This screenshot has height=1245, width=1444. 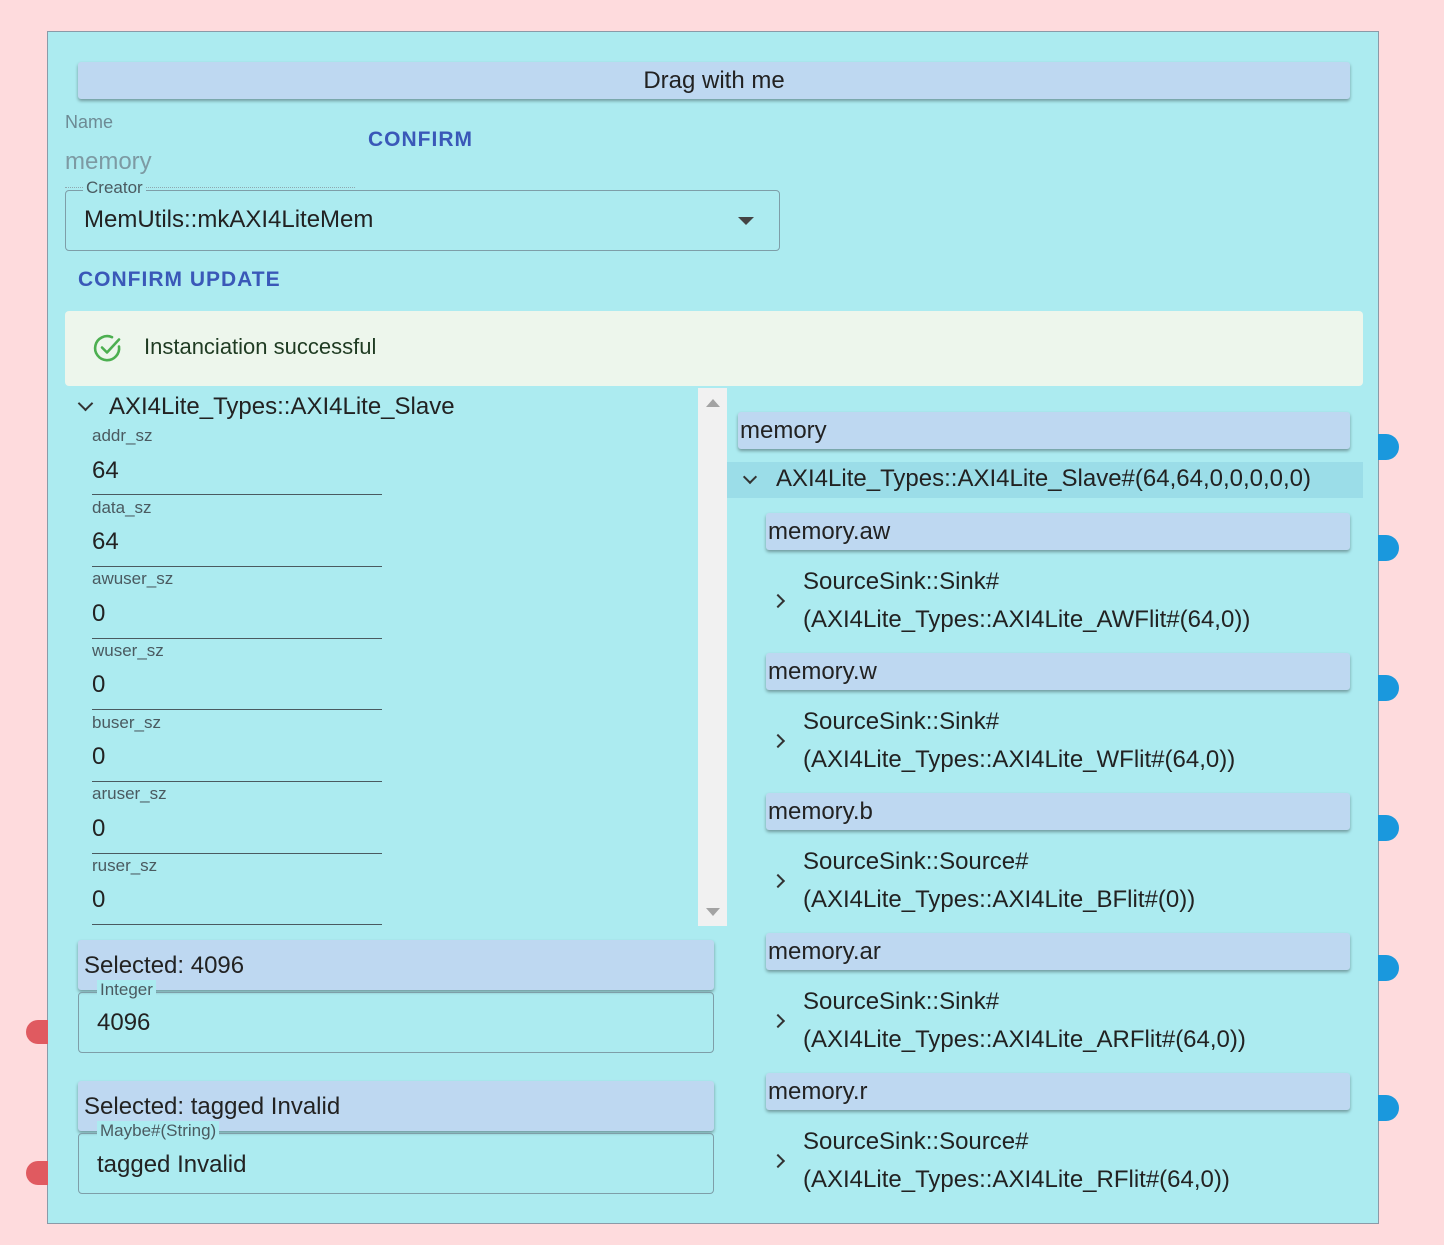 I want to click on field-input-ruser-sz: 0, so click(x=98, y=900).